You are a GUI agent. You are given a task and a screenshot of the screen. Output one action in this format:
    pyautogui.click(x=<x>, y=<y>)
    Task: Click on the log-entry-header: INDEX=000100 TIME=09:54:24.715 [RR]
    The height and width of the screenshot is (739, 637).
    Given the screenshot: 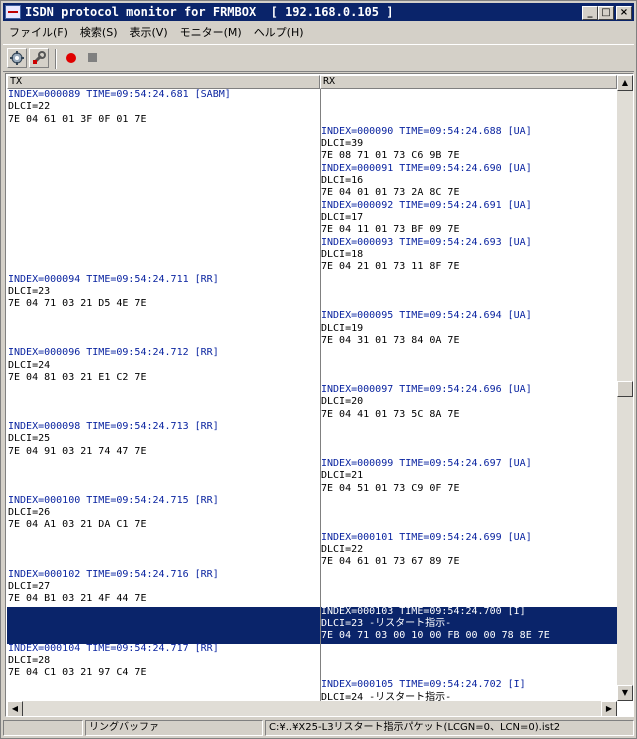 What is the action you would take?
    pyautogui.click(x=113, y=500)
    